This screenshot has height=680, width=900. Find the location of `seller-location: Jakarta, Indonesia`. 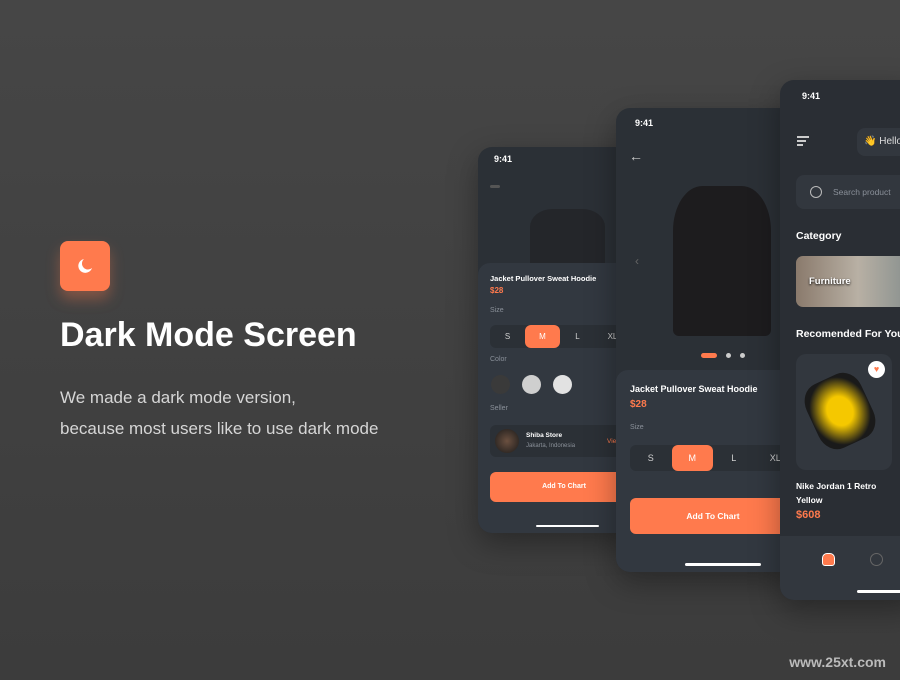

seller-location: Jakarta, Indonesia is located at coordinates (551, 446).